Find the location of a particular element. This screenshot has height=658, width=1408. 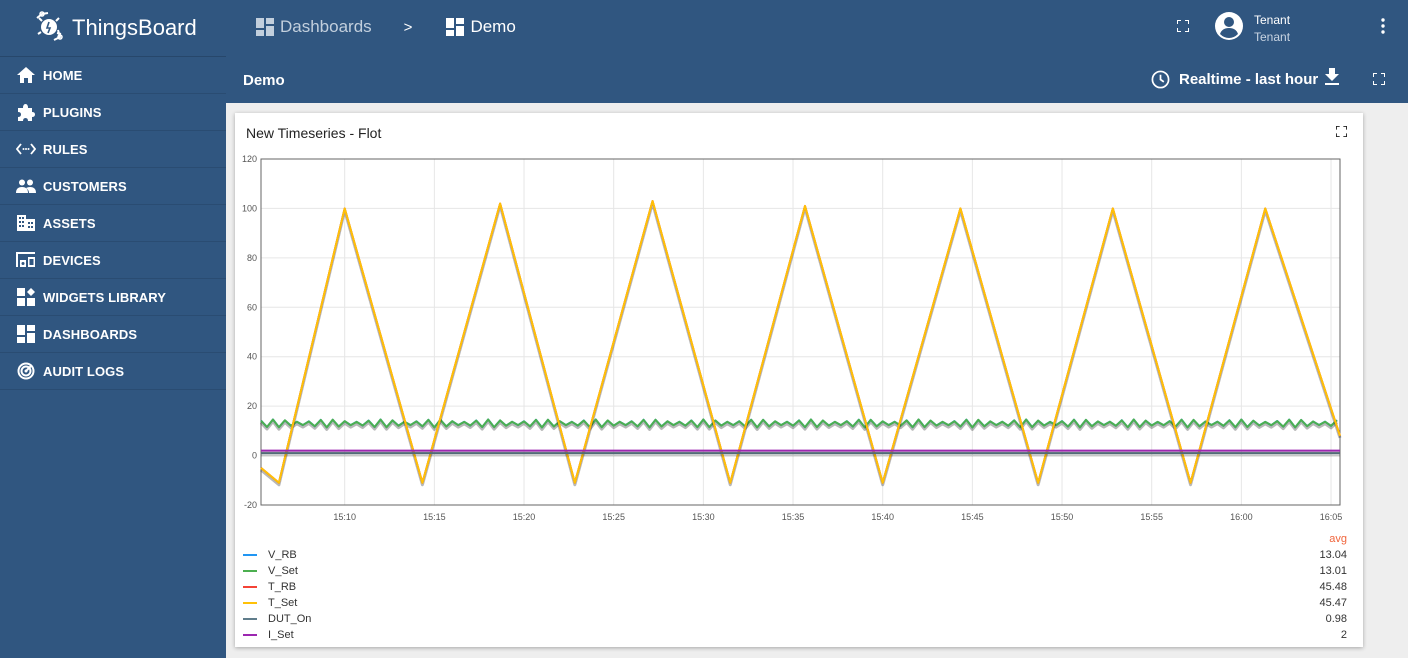

legend-series-avg: 45.48 is located at coordinates (1333, 587).